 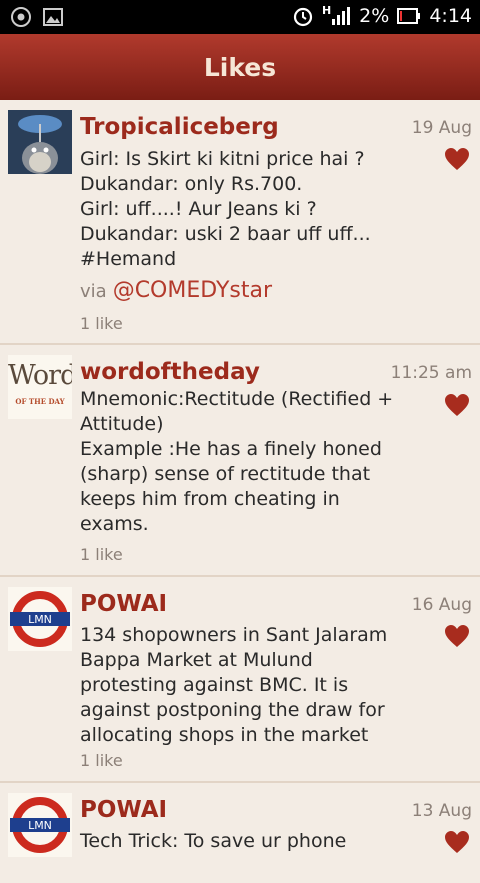 I want to click on user-name: Tropicaliceberg, so click(x=179, y=127).